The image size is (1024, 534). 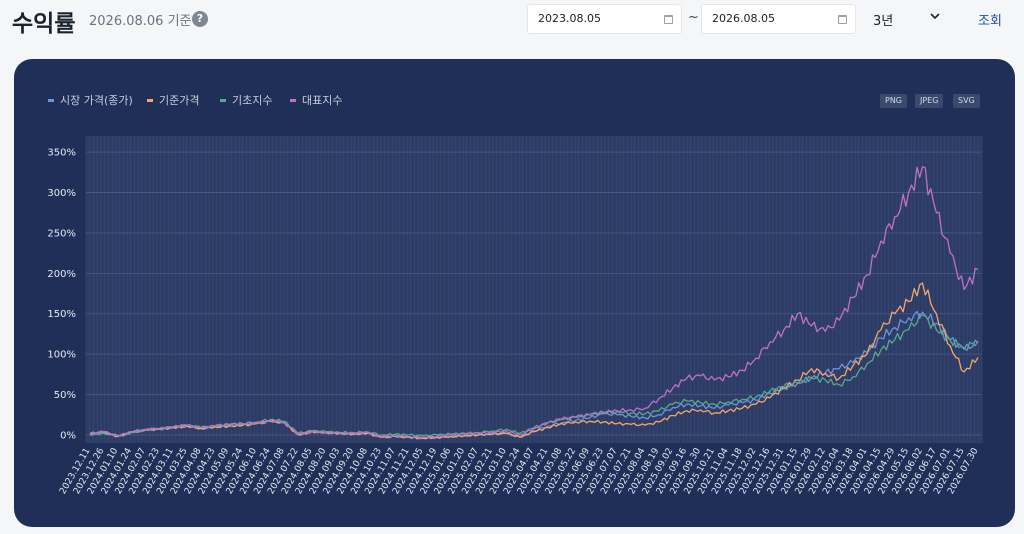 I want to click on page-title: 수익률, so click(x=44, y=24).